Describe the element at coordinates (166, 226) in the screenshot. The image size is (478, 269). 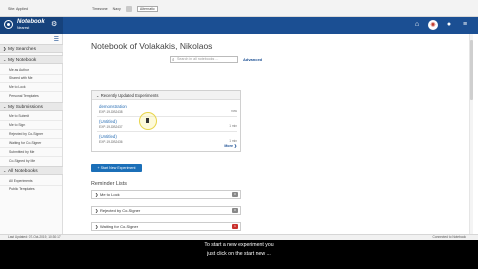
I see `reminder-waiting-for-co-signer: ❯ Waiting for Co-Signer 1` at that location.